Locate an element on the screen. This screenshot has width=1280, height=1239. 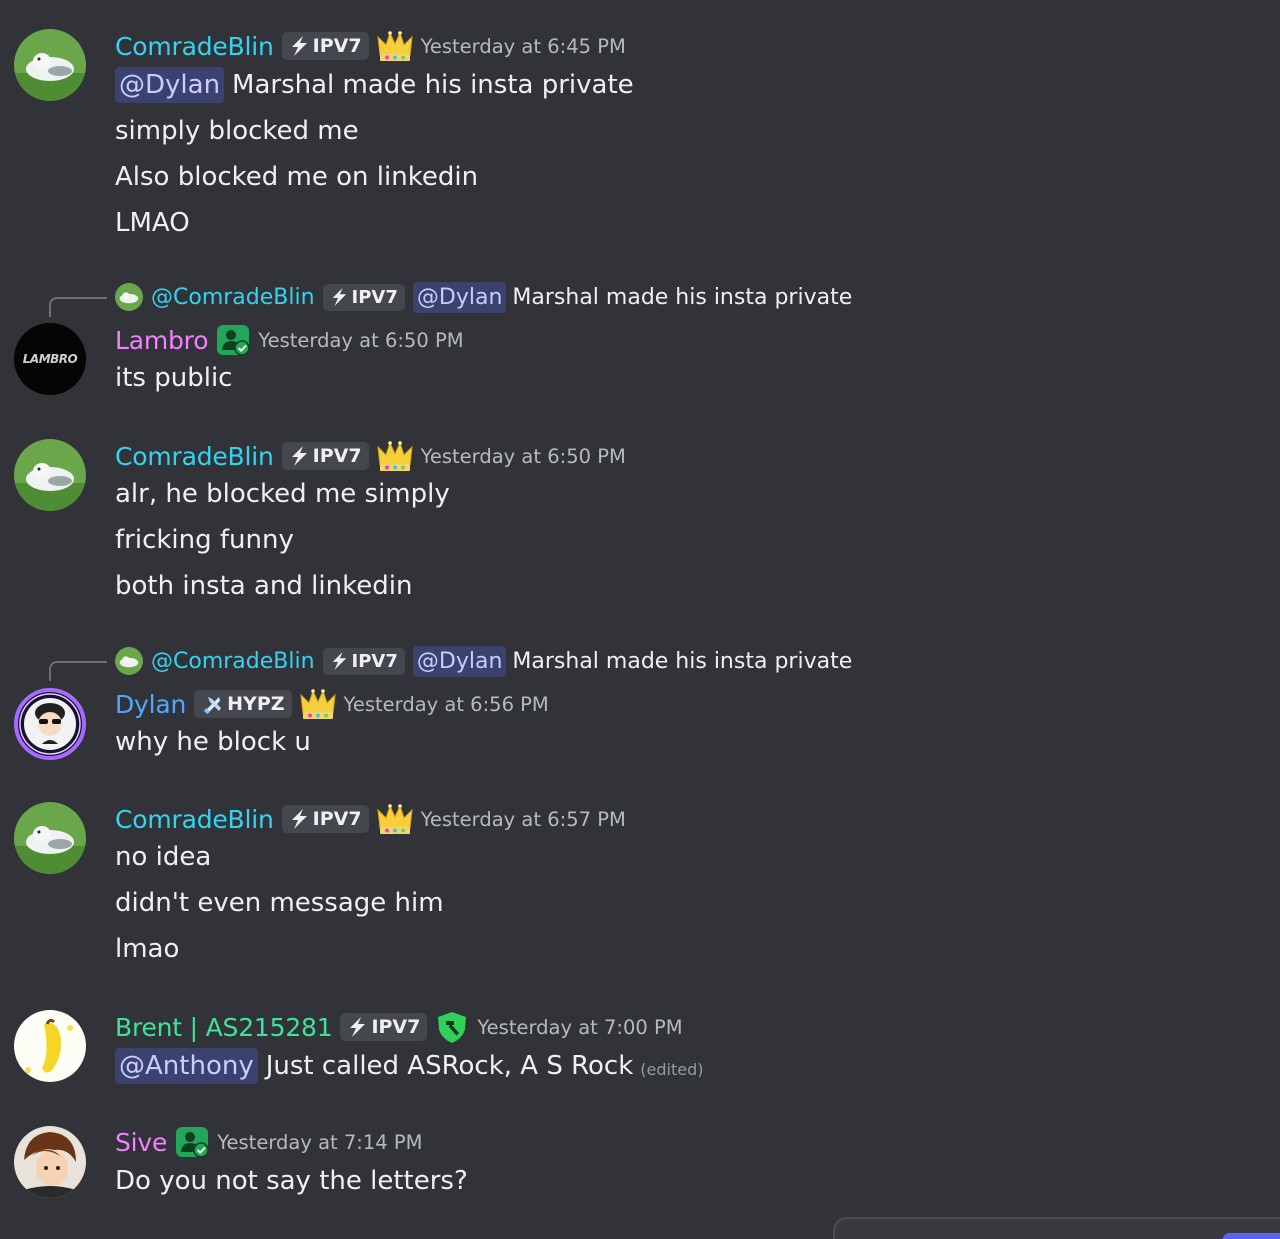
message-text: fricking funny is located at coordinates (204, 540).